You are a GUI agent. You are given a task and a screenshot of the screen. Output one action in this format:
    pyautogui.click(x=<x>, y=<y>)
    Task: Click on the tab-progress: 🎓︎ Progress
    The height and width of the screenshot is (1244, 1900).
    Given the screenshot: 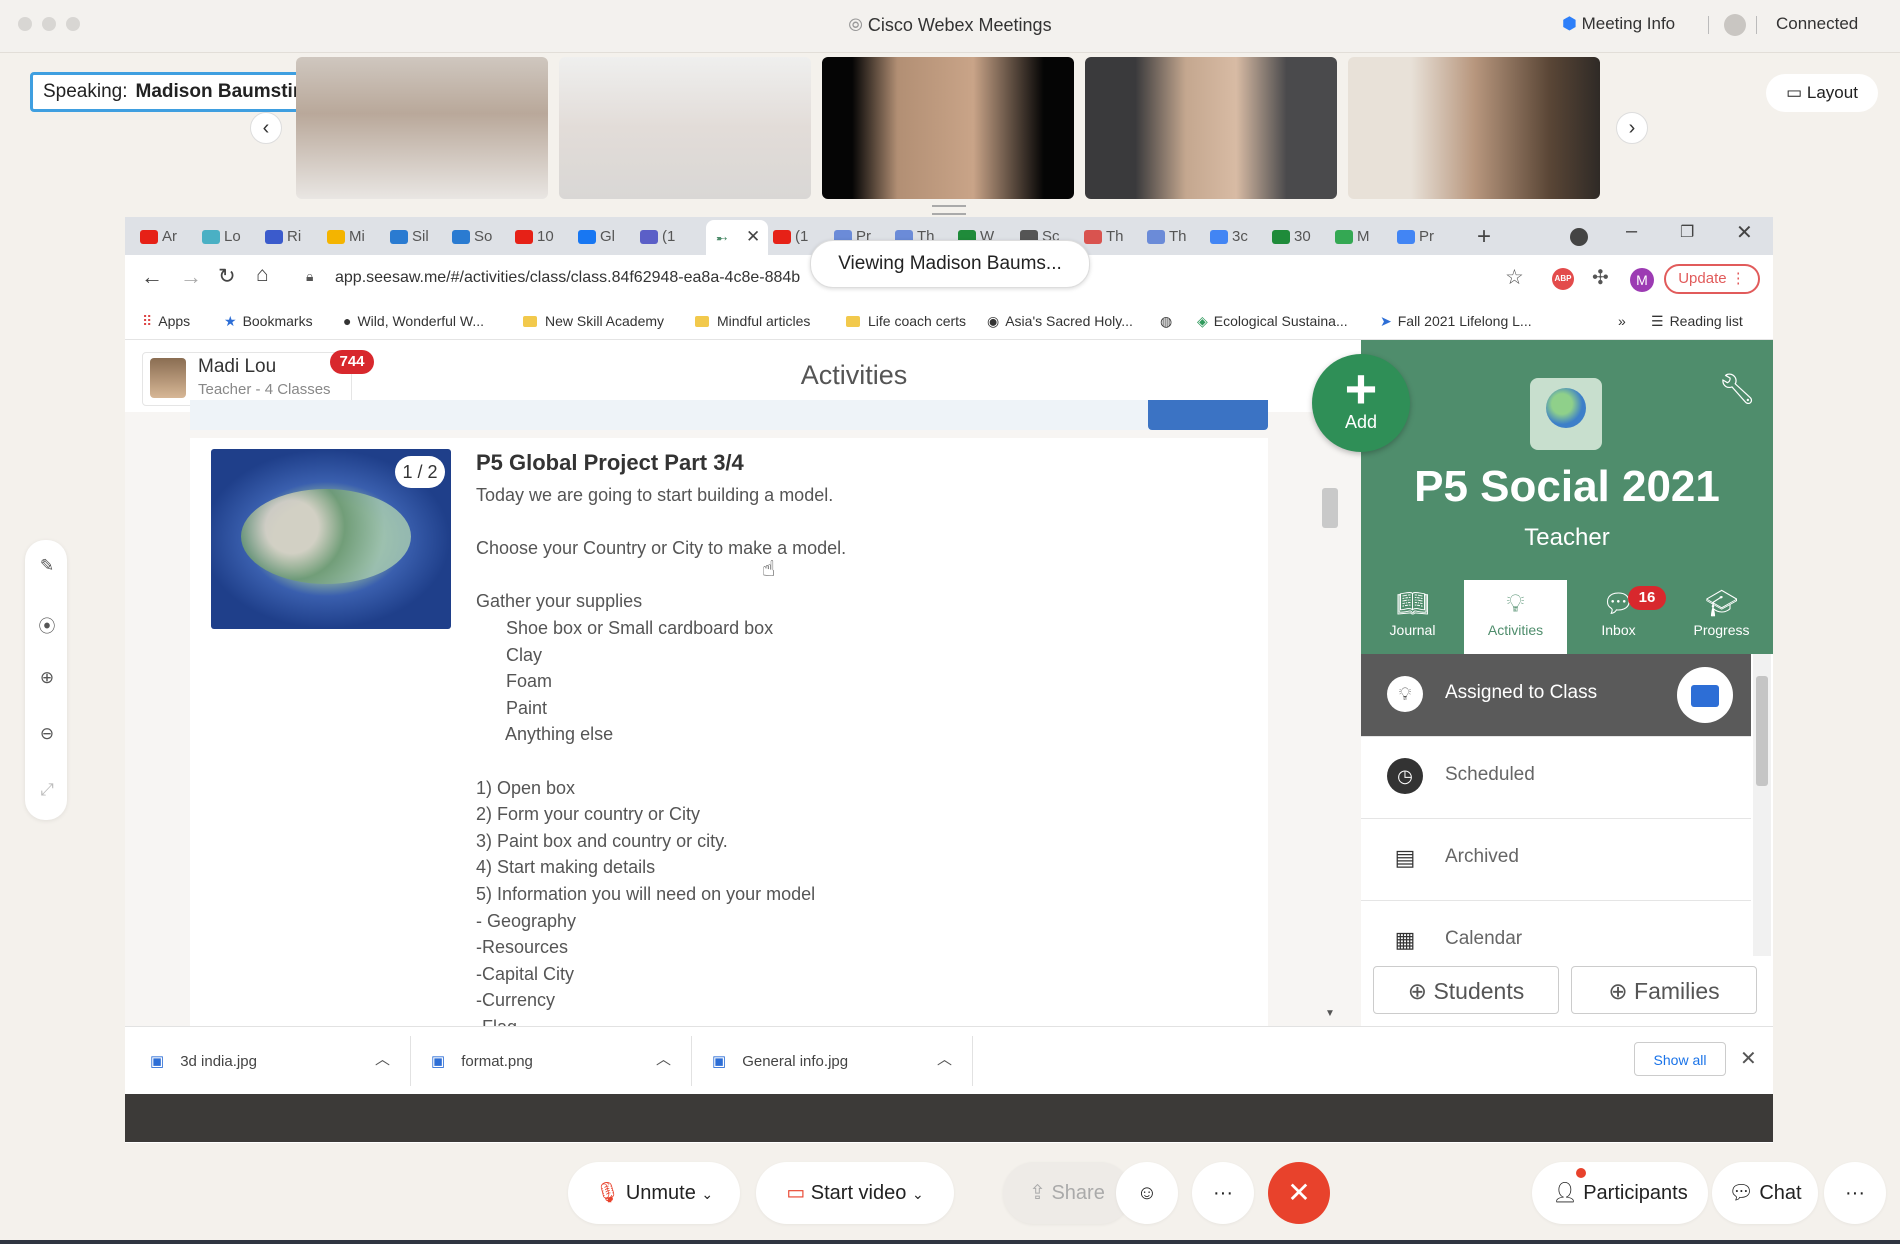 What is the action you would take?
    pyautogui.click(x=1721, y=617)
    